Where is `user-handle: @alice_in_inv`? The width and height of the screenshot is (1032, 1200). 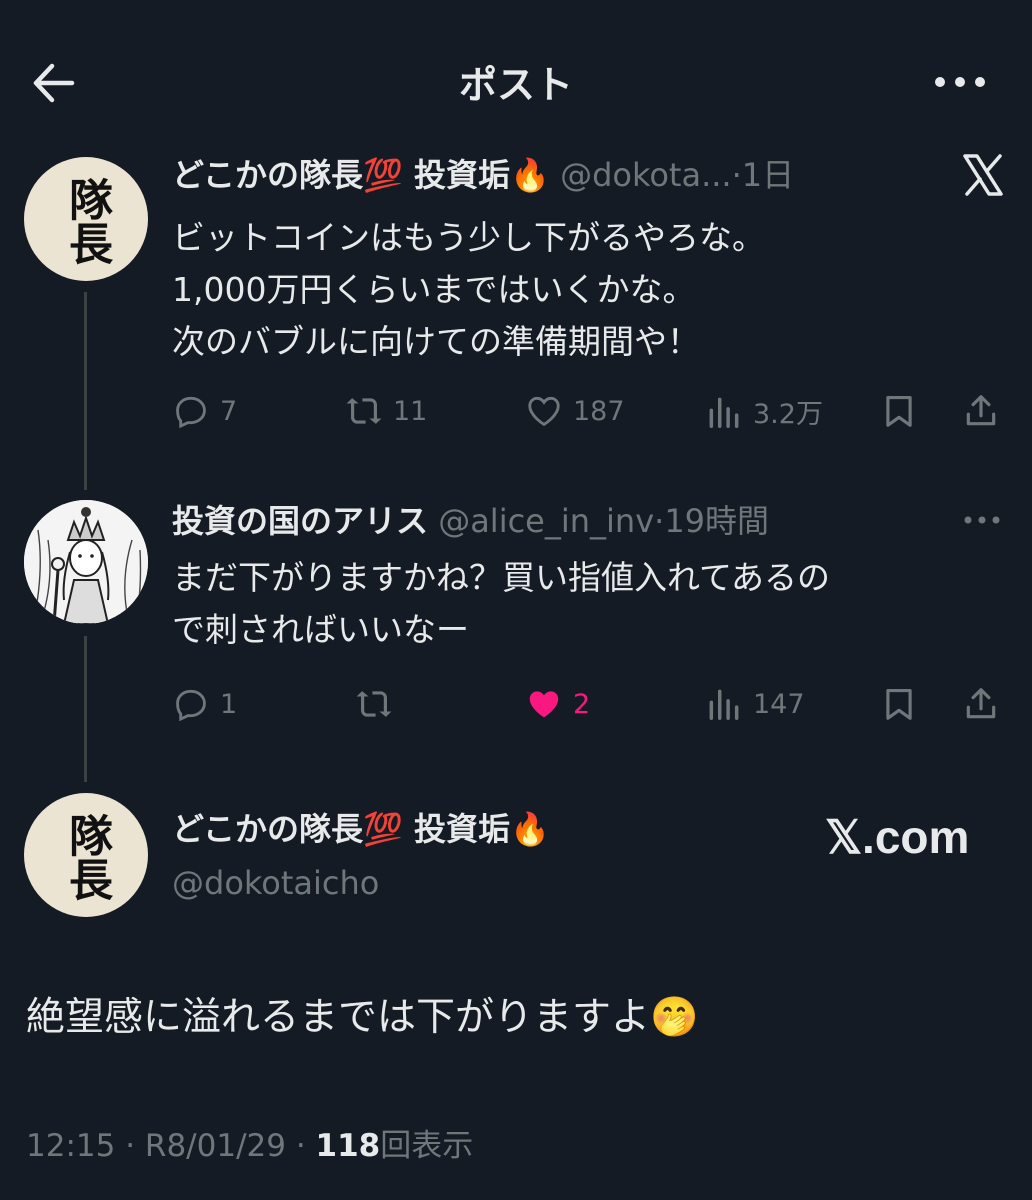 user-handle: @alice_in_inv is located at coordinates (546, 521).